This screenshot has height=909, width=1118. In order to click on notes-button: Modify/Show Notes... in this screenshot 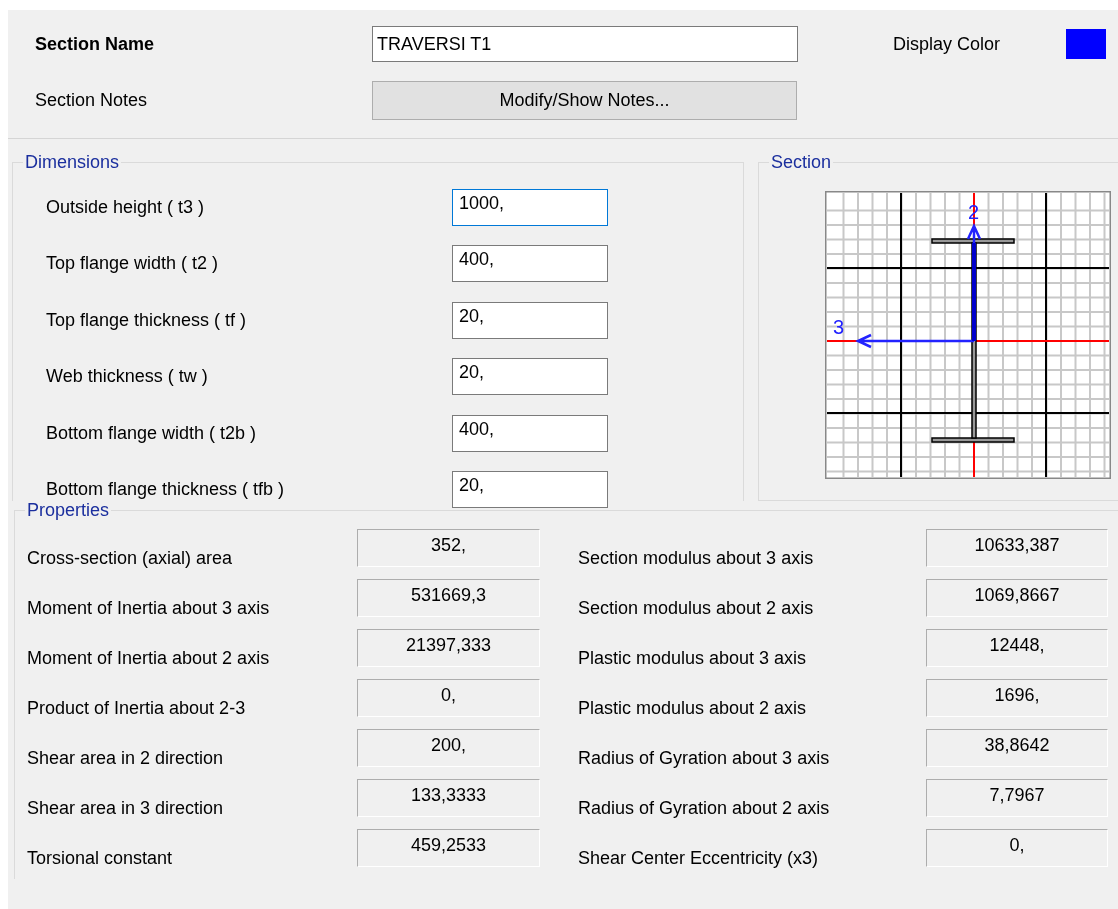, I will do `click(584, 100)`.